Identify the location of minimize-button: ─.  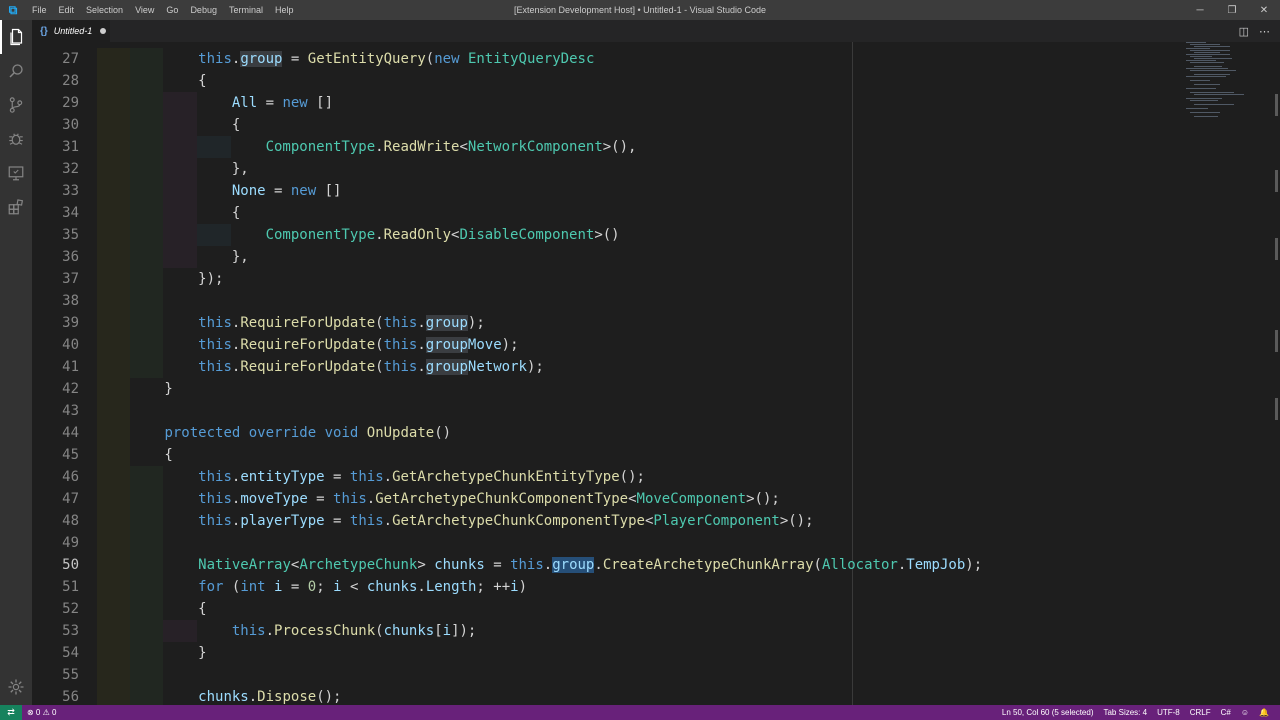
(1200, 10).